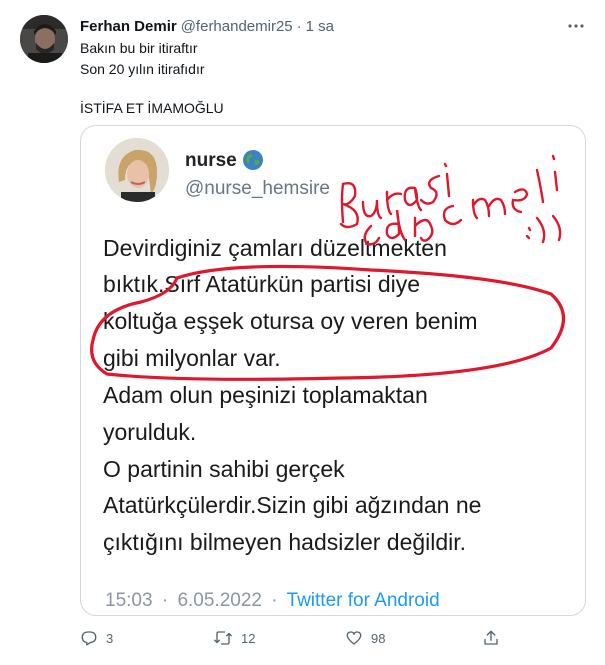  Describe the element at coordinates (253, 160) in the screenshot. I see `globe-icon` at that location.